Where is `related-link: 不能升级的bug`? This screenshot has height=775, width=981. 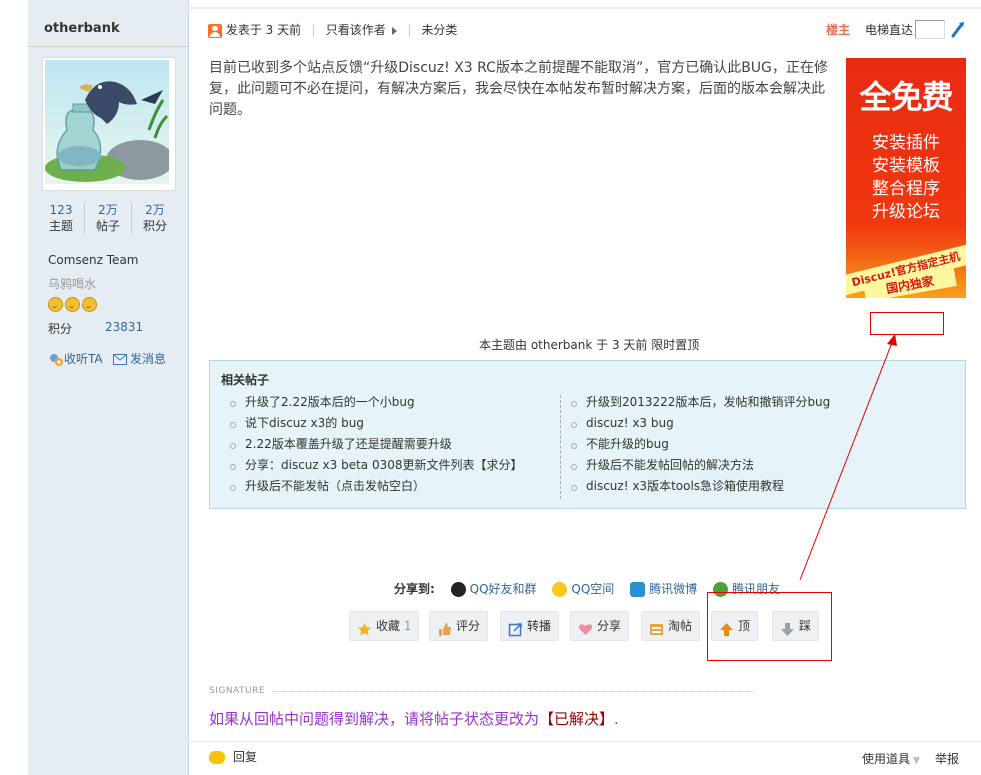
related-link: 不能升级的bug is located at coordinates (696, 444).